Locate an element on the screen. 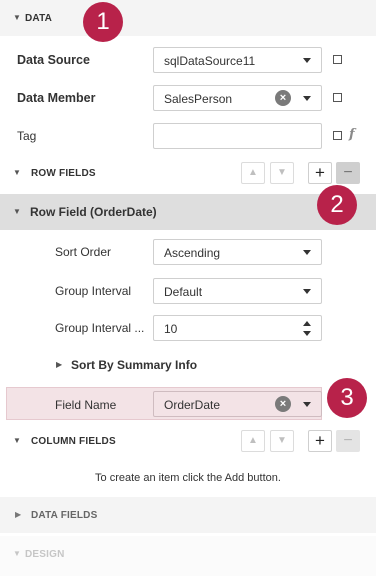 The image size is (376, 576). tag-checkbox is located at coordinates (337, 135).